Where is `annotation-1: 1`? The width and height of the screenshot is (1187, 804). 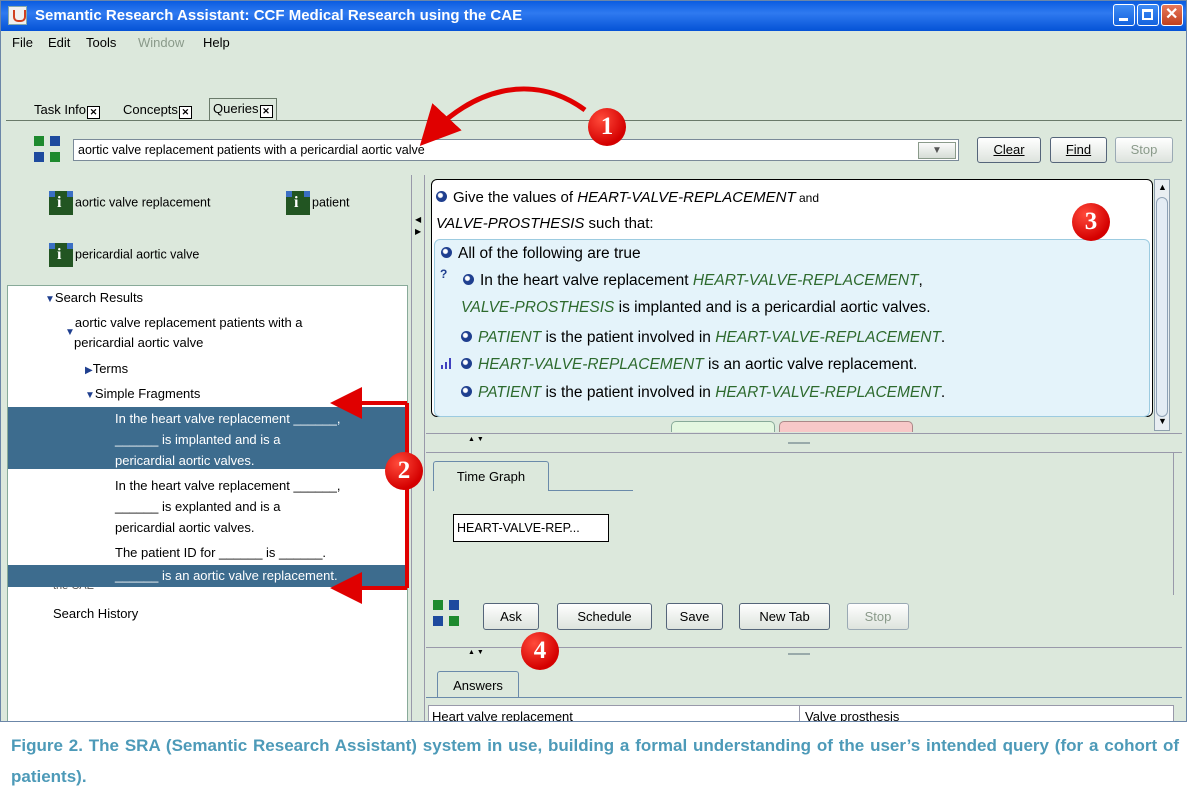
annotation-1: 1 is located at coordinates (607, 127).